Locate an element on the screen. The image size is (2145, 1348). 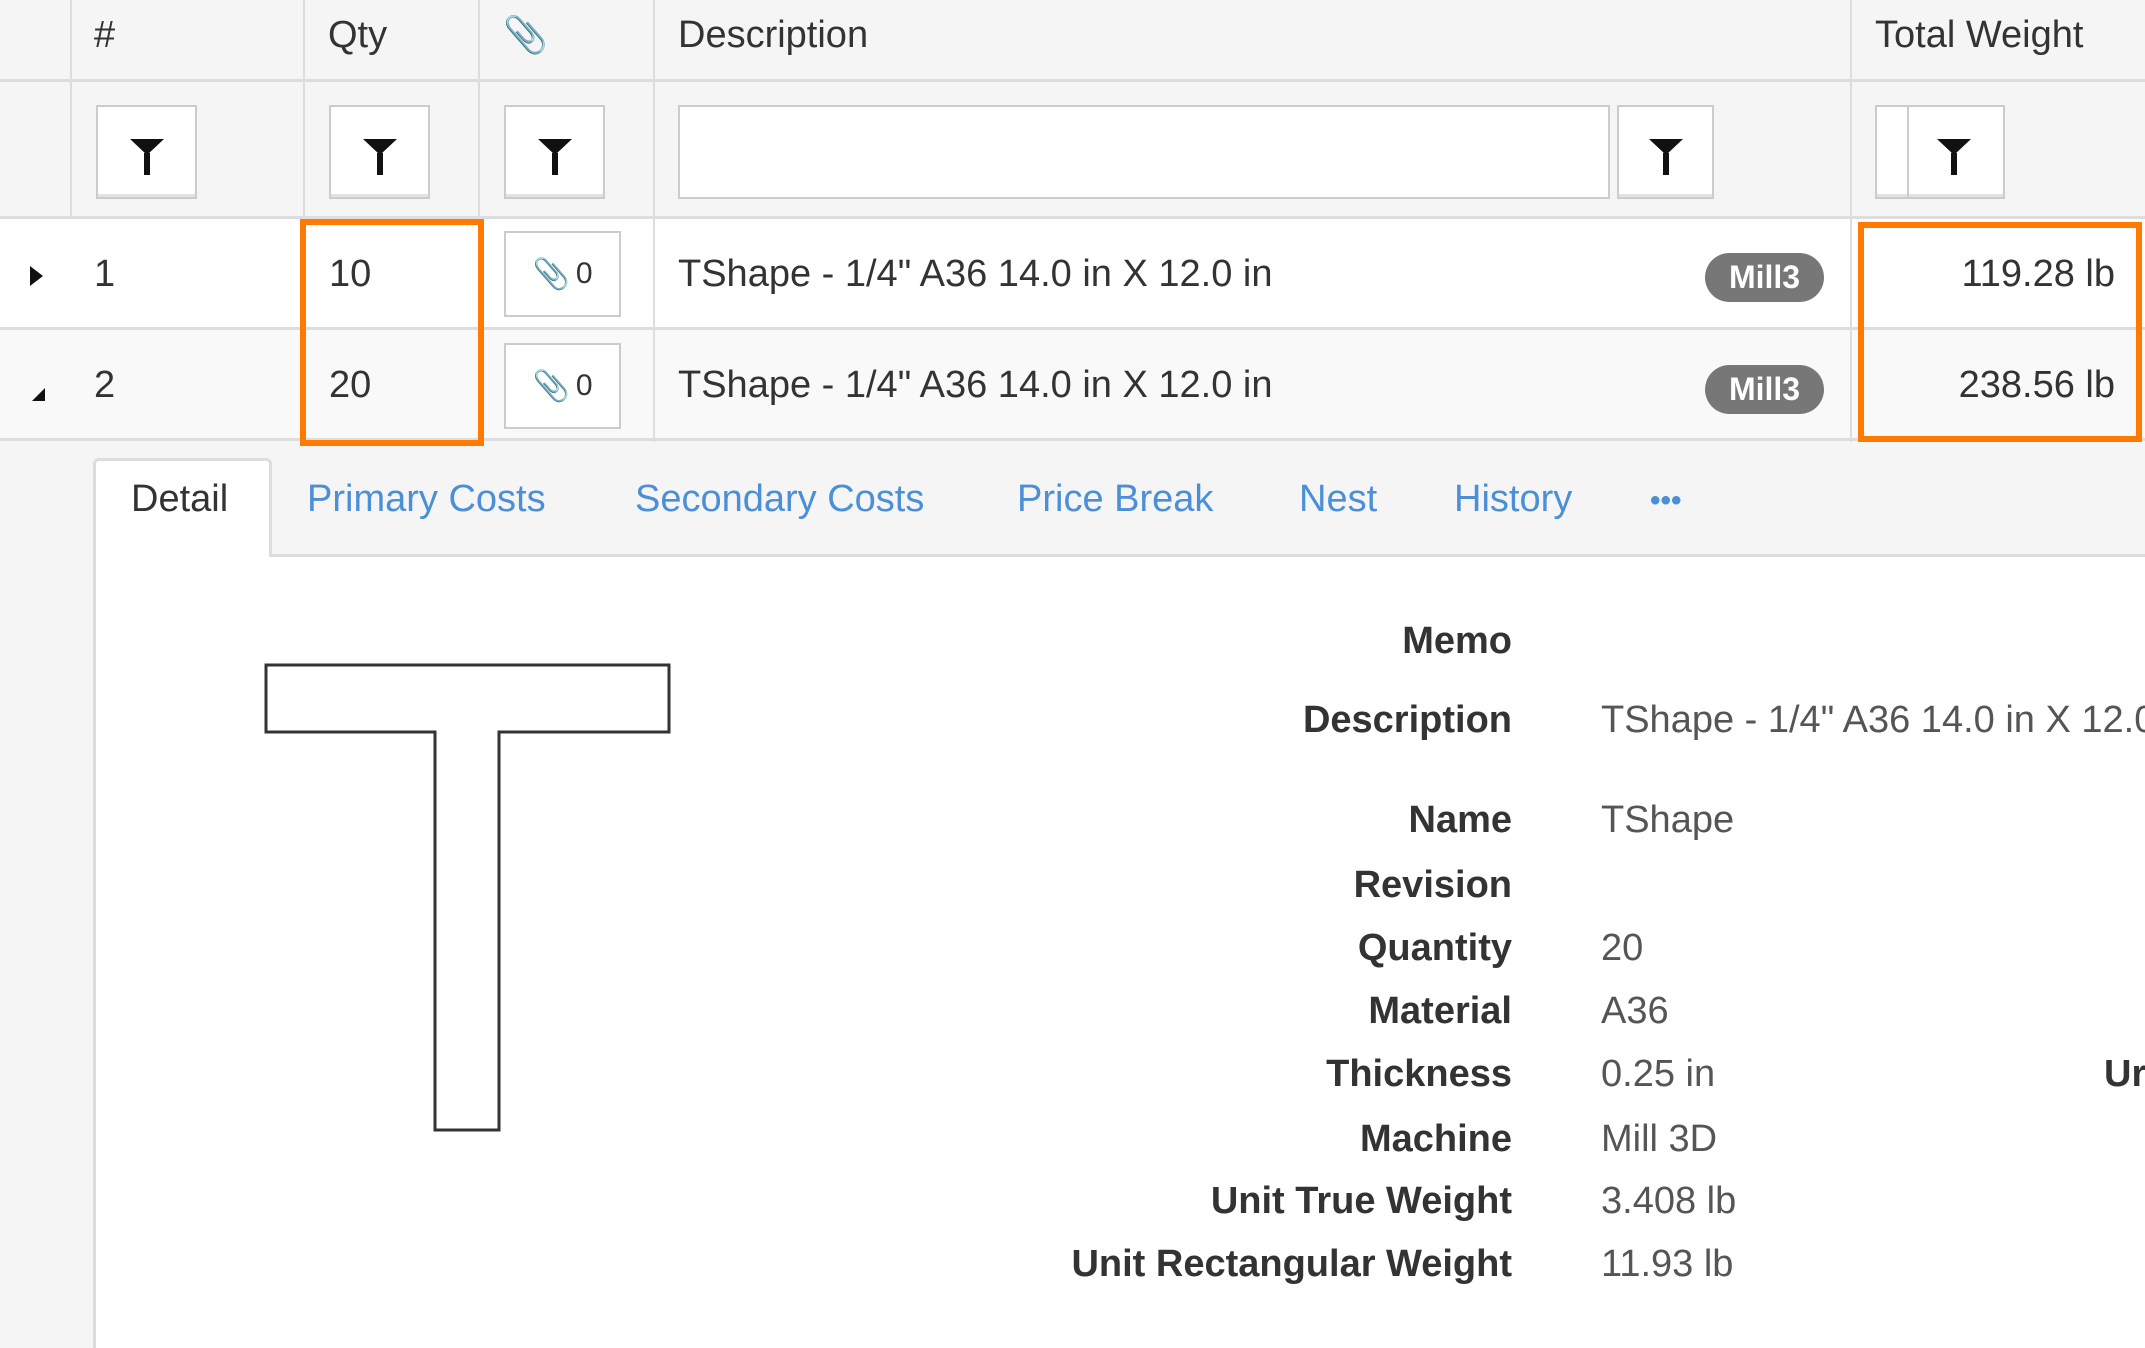
label-memo: Memo is located at coordinates (1457, 641).